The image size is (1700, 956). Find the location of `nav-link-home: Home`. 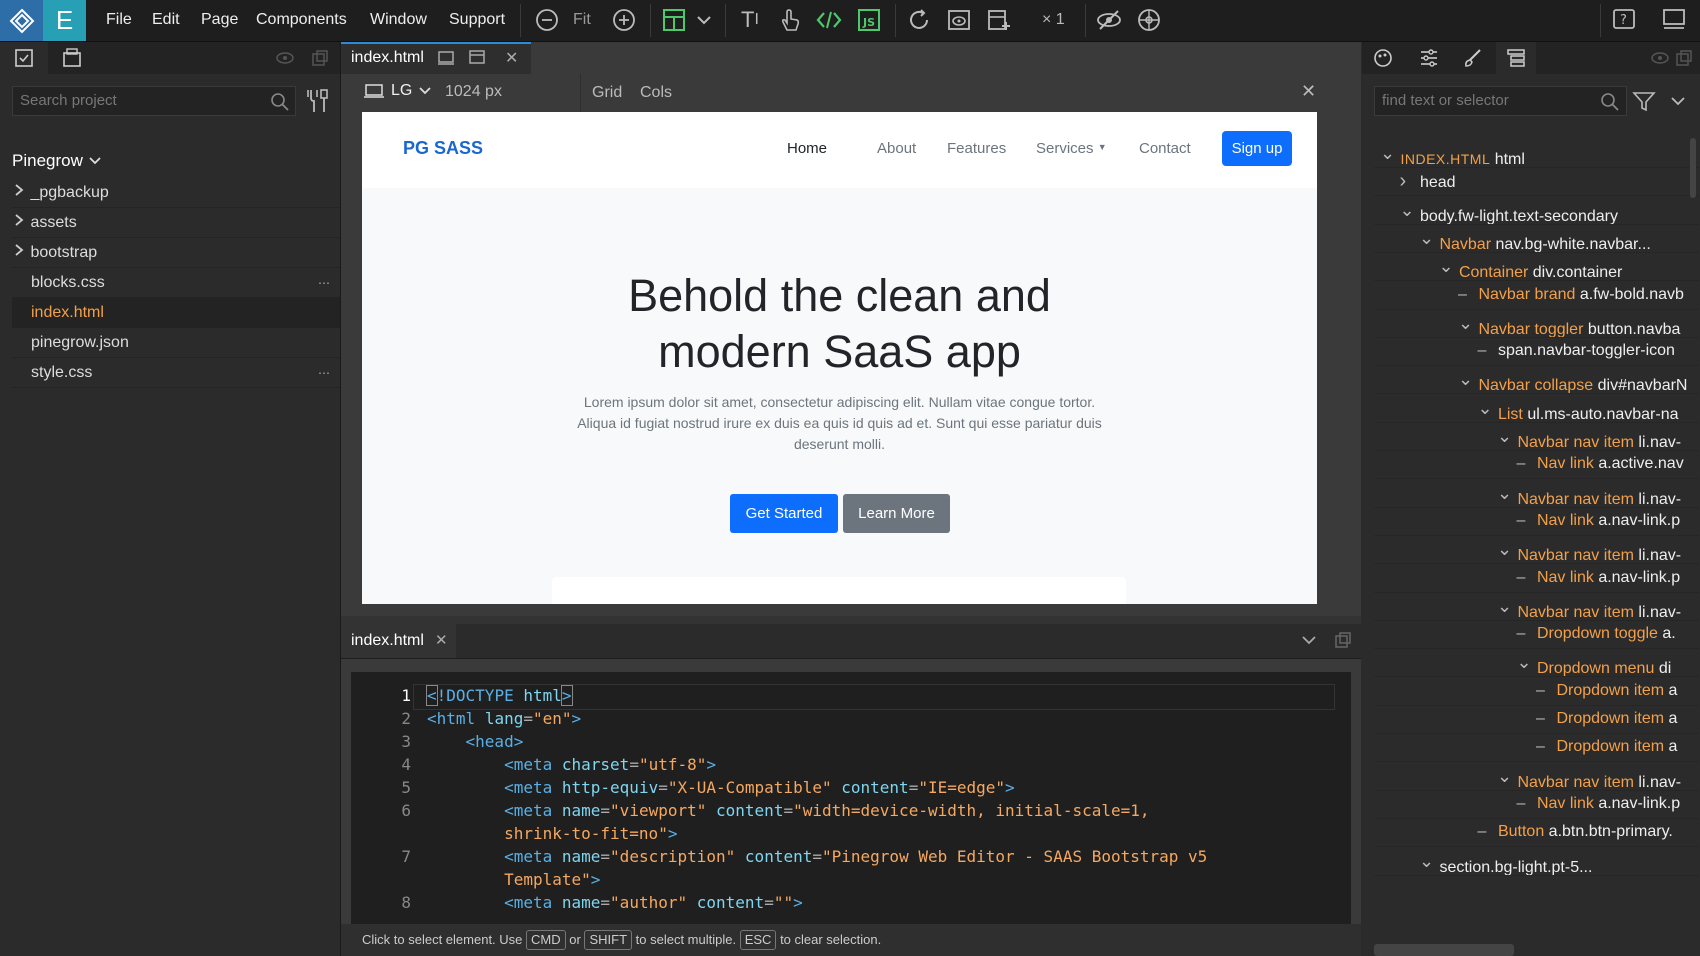

nav-link-home: Home is located at coordinates (807, 148).